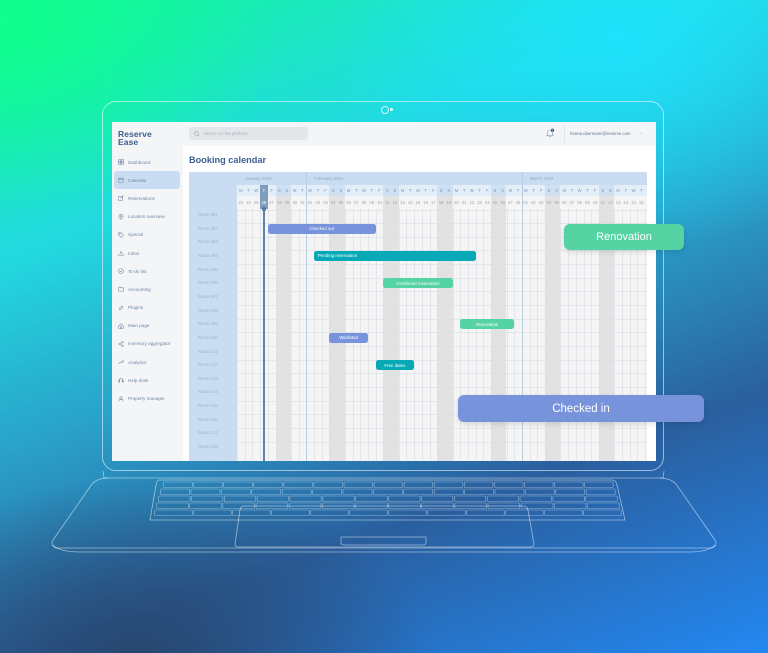 The image size is (768, 653). Describe the element at coordinates (208, 296) in the screenshot. I see `room-label: Room 207` at that location.